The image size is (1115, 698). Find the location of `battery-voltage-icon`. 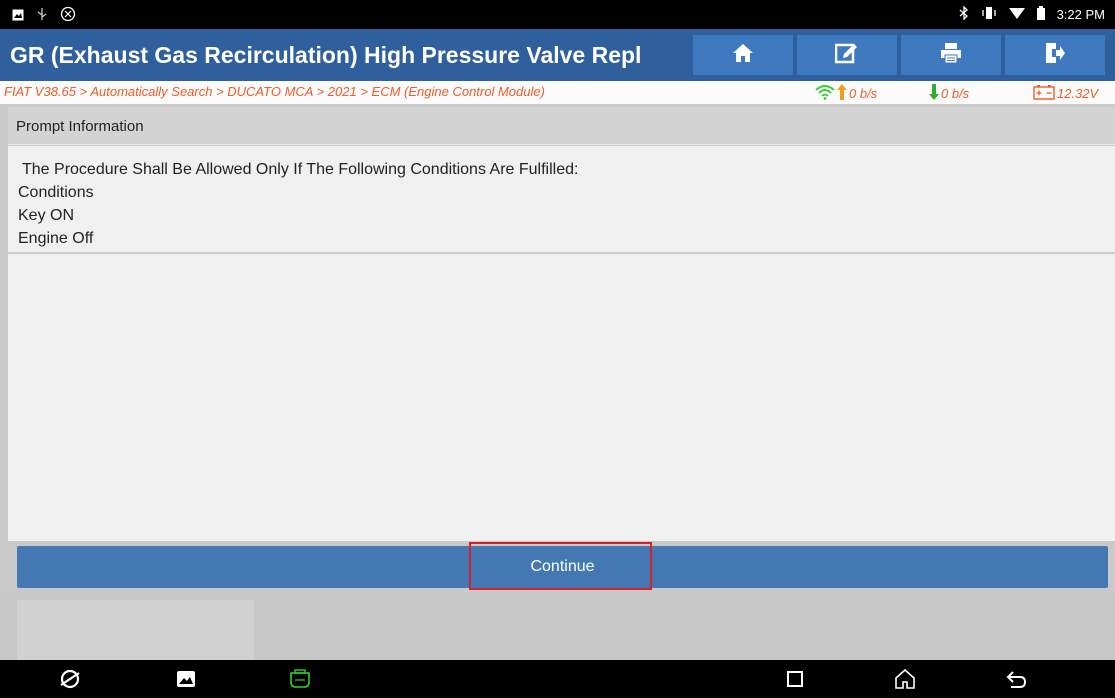

battery-voltage-icon is located at coordinates (1044, 93).